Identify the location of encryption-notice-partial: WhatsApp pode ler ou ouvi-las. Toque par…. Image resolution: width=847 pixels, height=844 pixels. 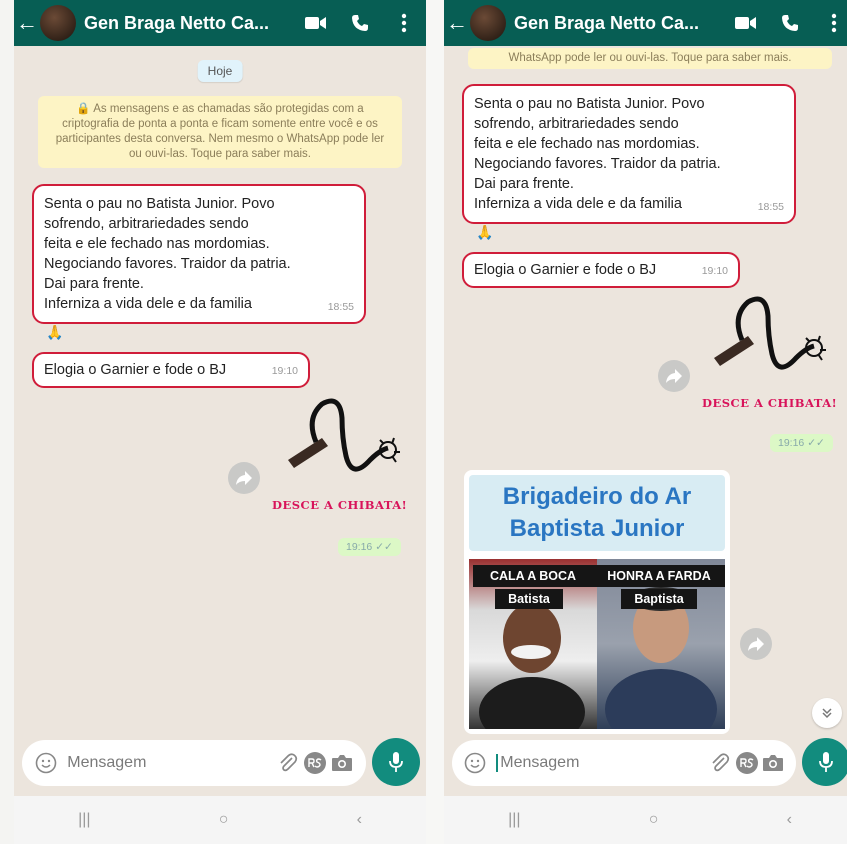
(650, 58).